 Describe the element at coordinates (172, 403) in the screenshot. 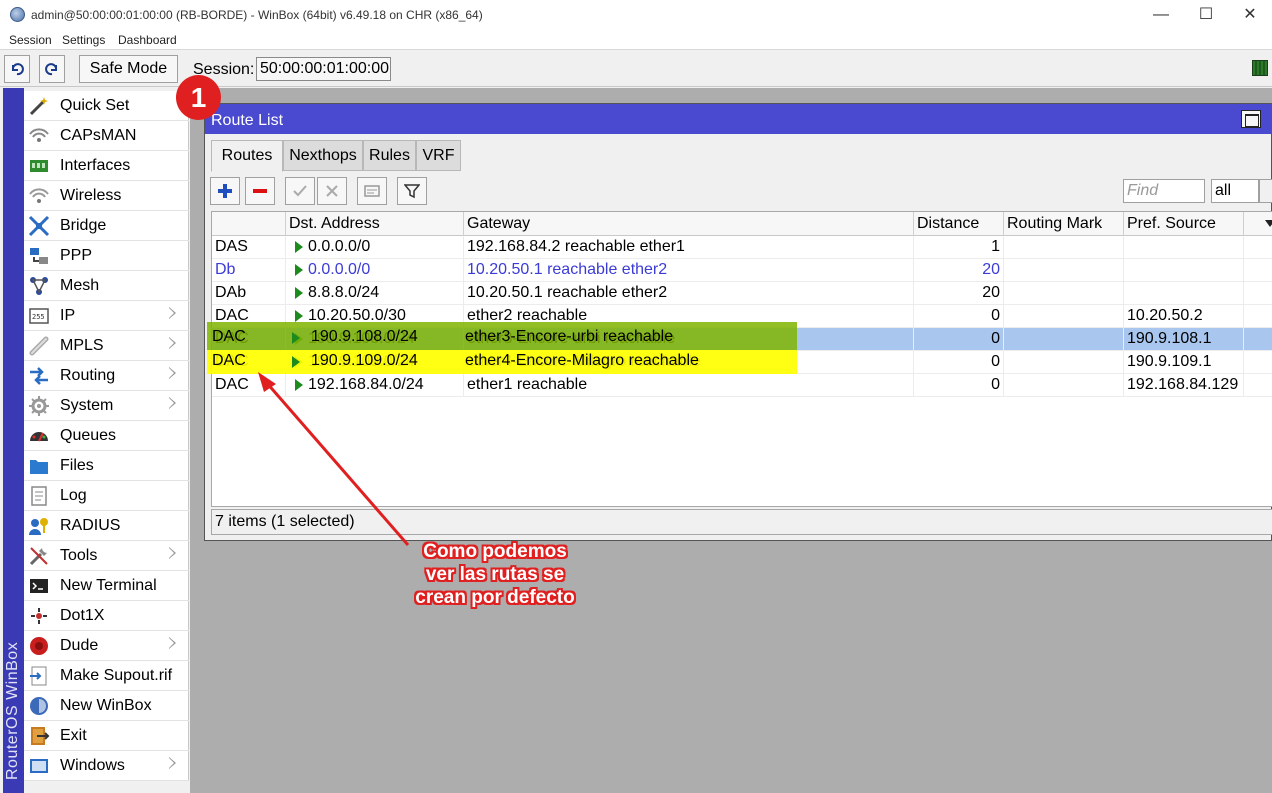

I see `submenu-arrow-icon` at that location.